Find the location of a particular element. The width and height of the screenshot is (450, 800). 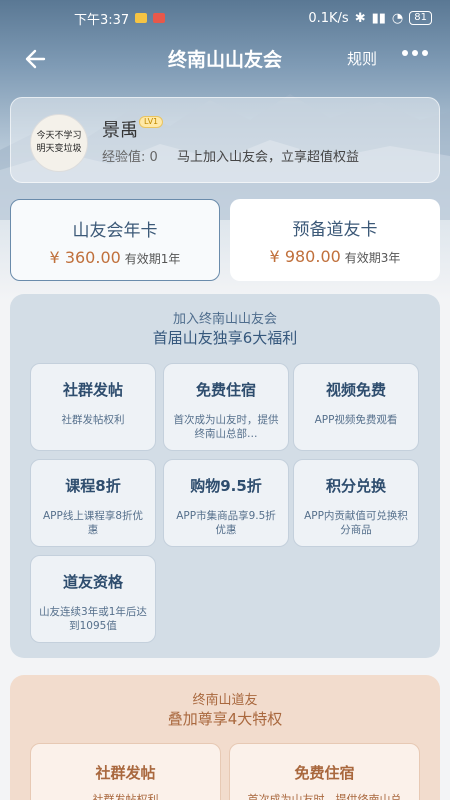

plan-price-row: ¥ 360.00 有效期1年 is located at coordinates (115, 257).